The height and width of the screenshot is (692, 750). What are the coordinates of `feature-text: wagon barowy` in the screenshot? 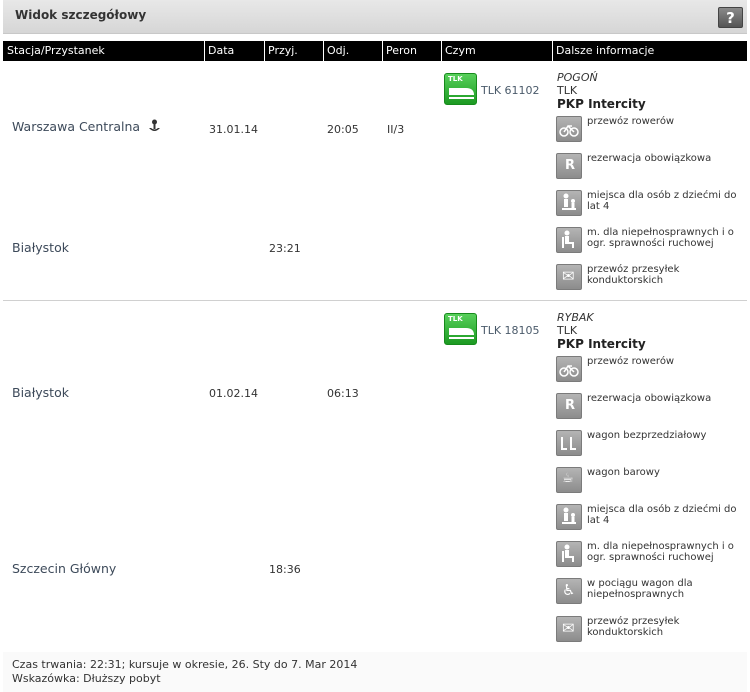 It's located at (623, 472).